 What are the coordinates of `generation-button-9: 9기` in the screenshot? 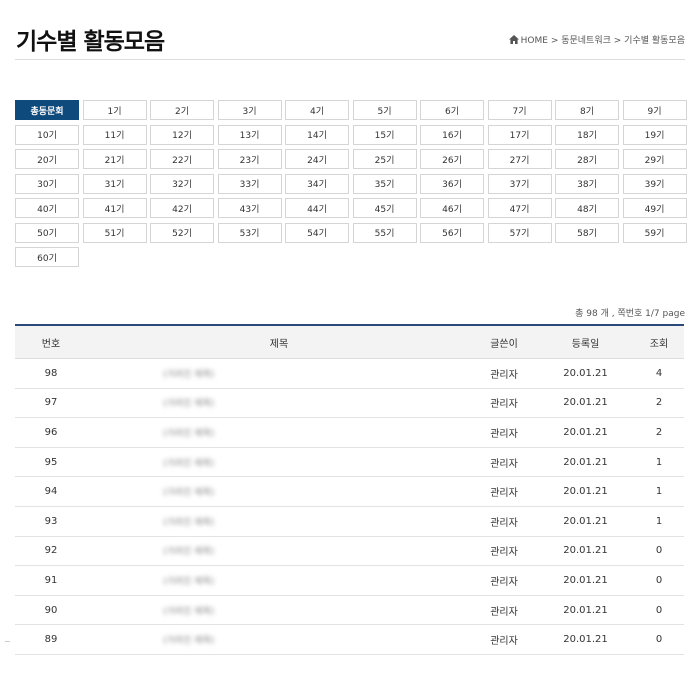 It's located at (654, 110).